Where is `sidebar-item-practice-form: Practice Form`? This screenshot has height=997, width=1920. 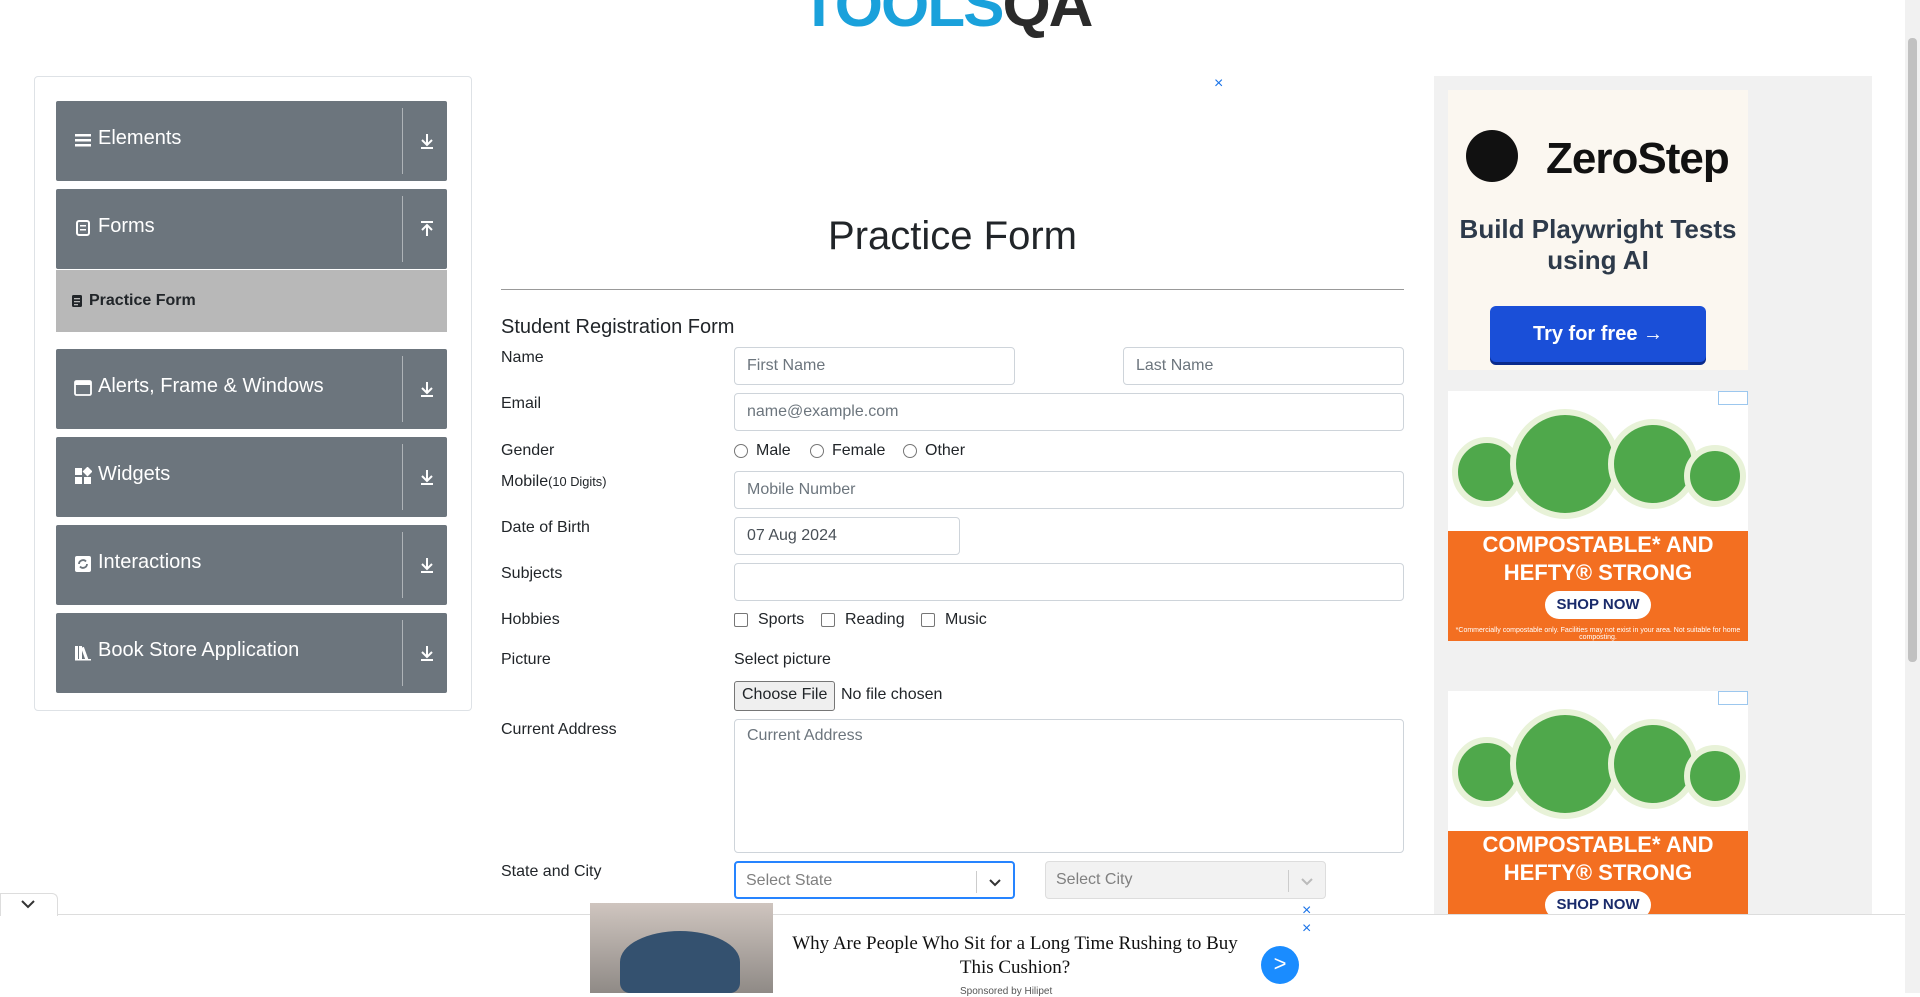 sidebar-item-practice-form: Practice Form is located at coordinates (251, 301).